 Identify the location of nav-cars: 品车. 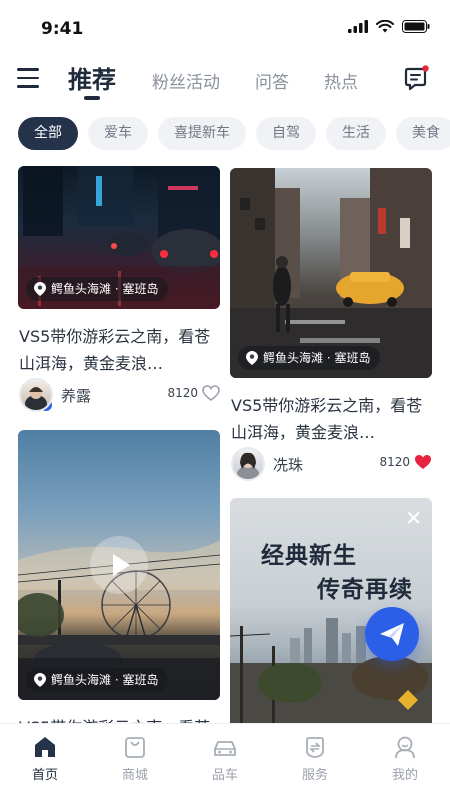
(225, 762).